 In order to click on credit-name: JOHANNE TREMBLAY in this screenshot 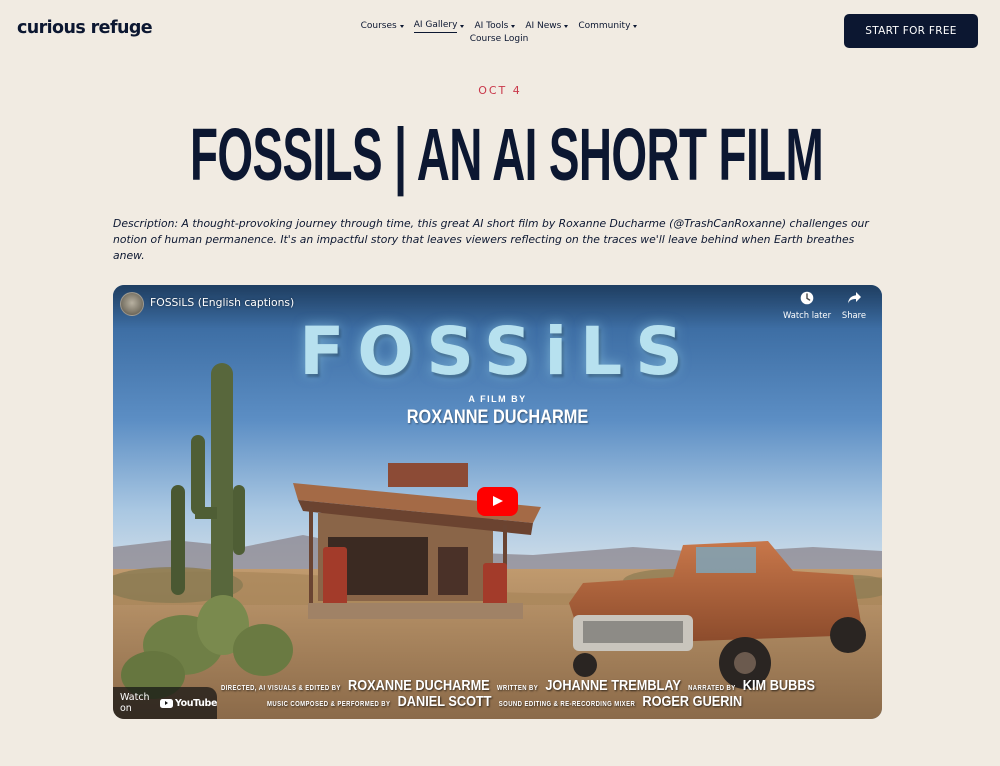, I will do `click(613, 685)`.